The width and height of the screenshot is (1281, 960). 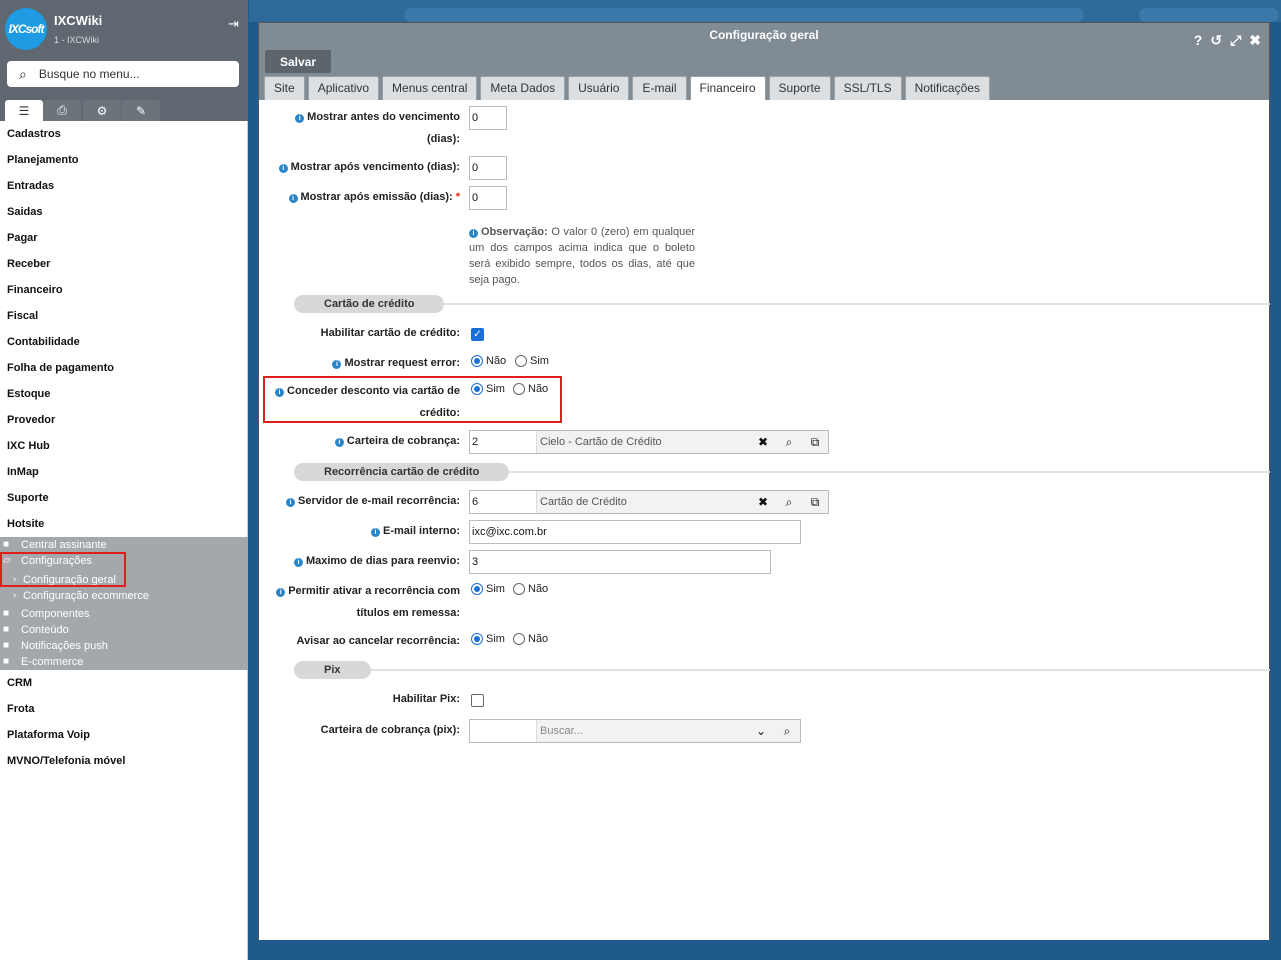 What do you see at coordinates (488, 118) in the screenshot?
I see `antes-vencimento-input: 0` at bounding box center [488, 118].